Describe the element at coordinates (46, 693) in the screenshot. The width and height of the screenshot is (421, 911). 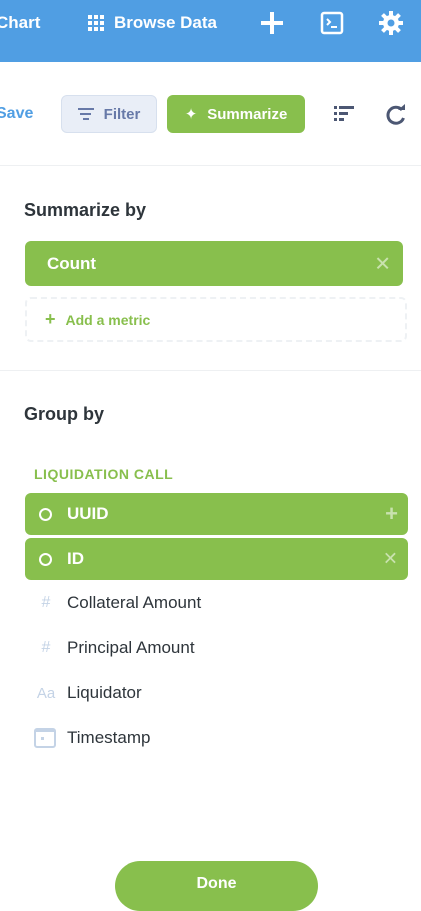
I see `text-type-icon: Aa` at that location.